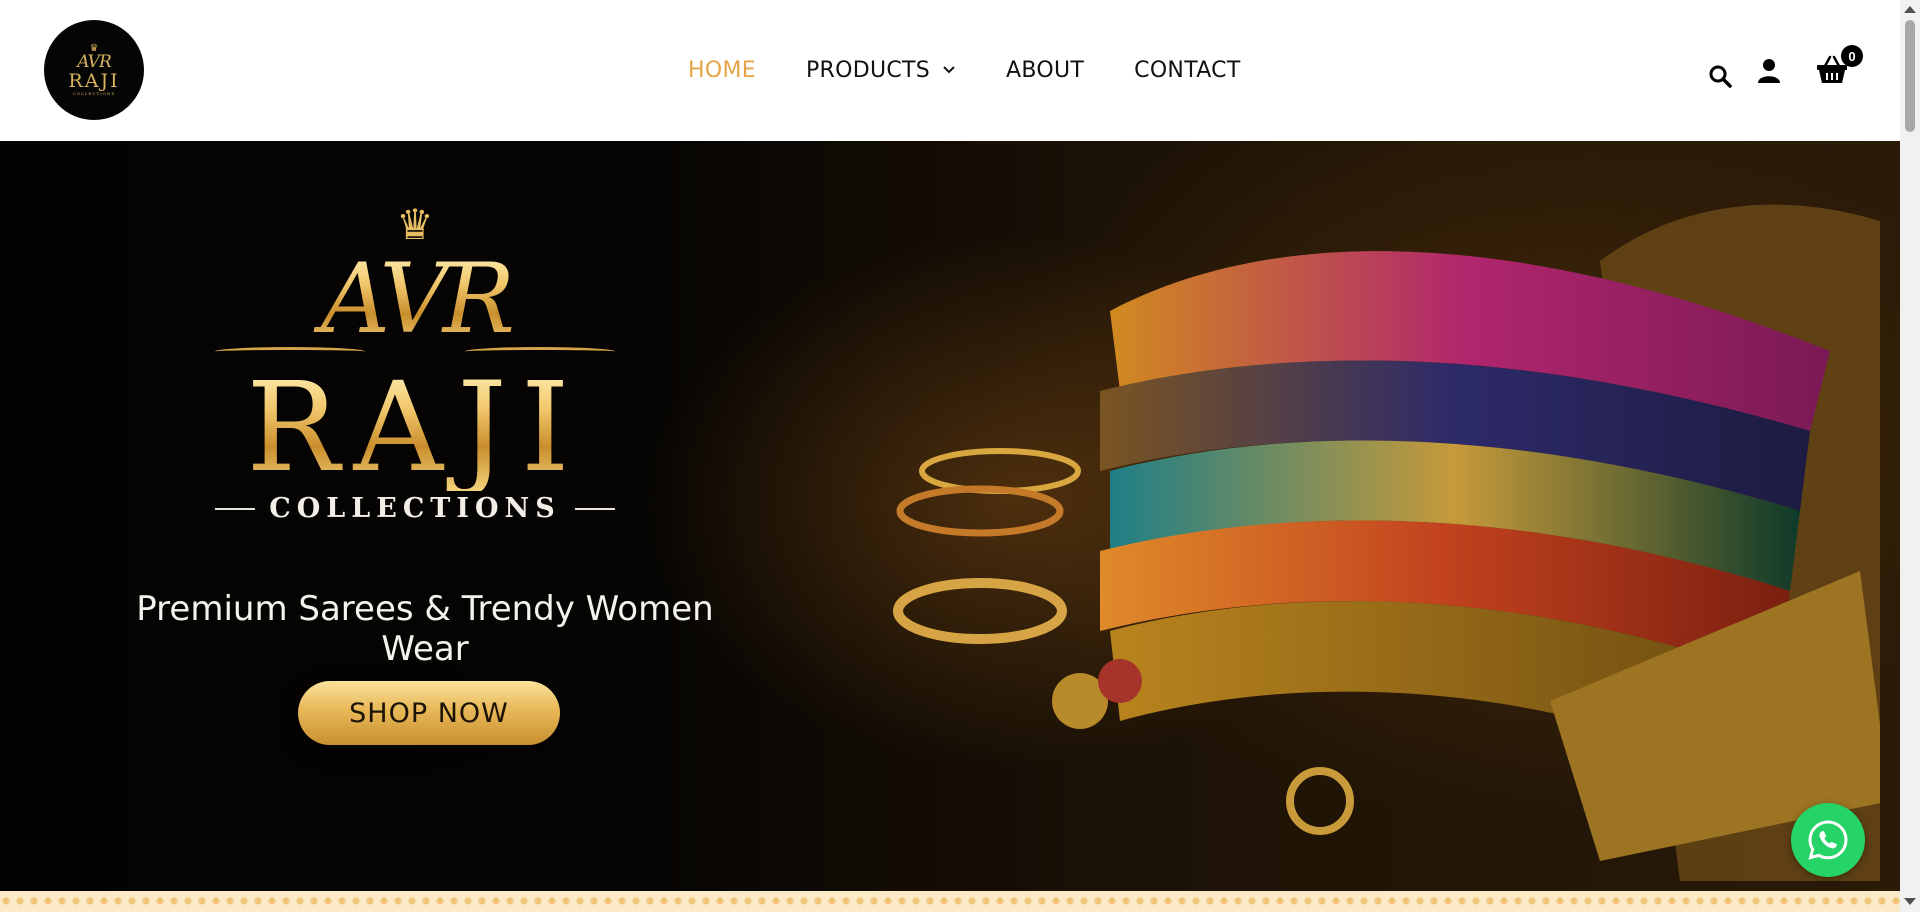 The image size is (1920, 912). What do you see at coordinates (1910, 456) in the screenshot?
I see `page-scrollbar` at bounding box center [1910, 456].